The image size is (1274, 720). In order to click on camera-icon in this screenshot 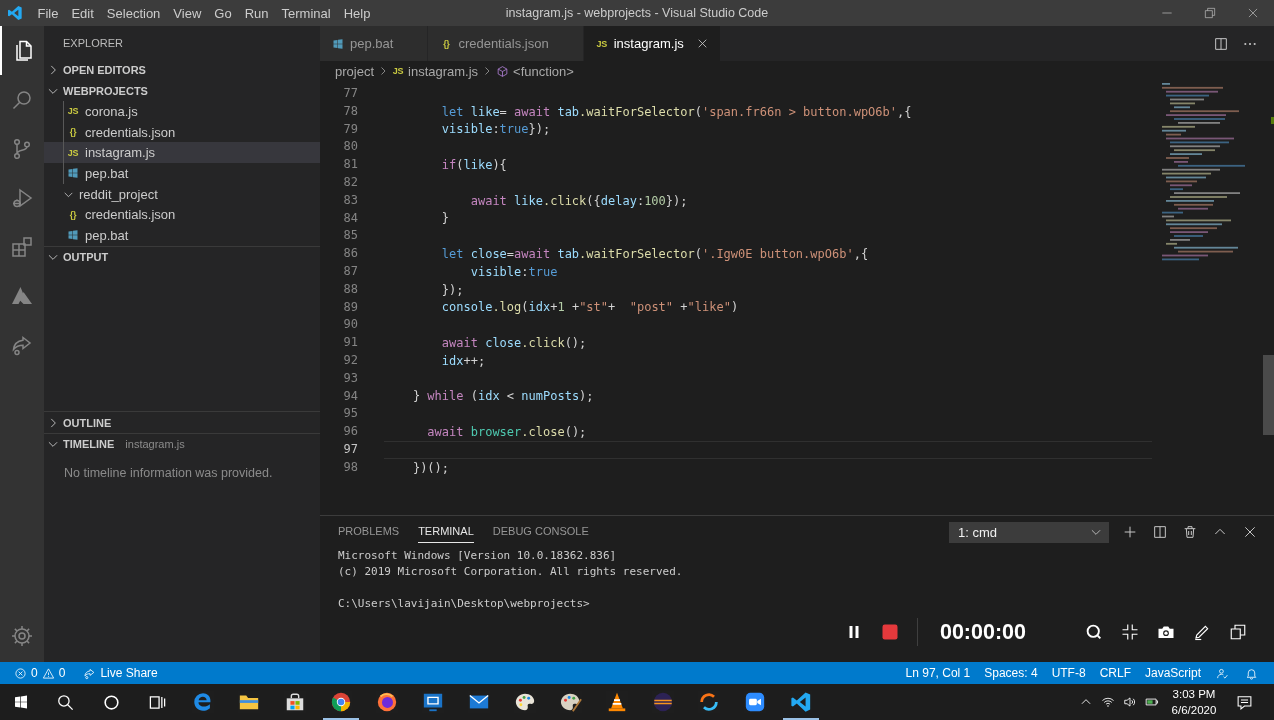, I will do `click(1166, 632)`.